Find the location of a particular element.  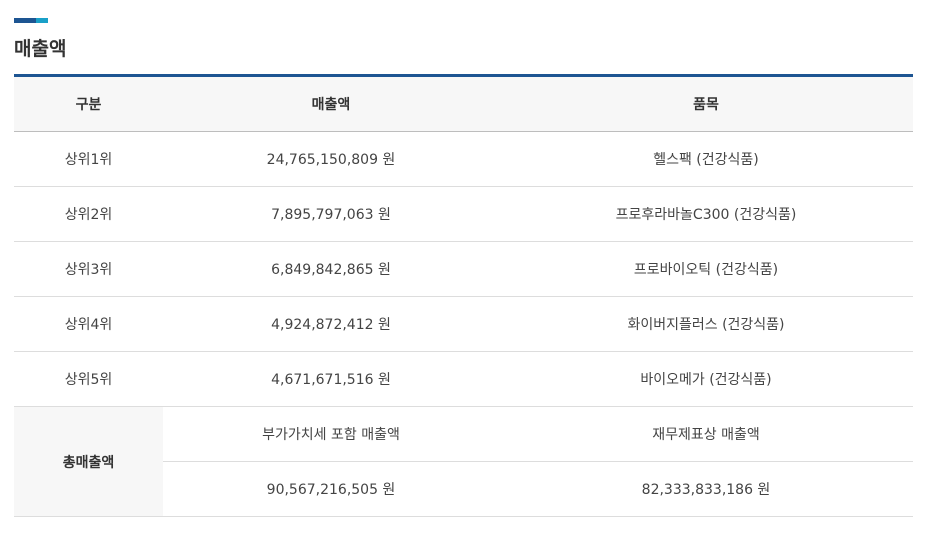

table-row: 상위3위 6,849,842,865 원 프로바이오틱 (건강식품) is located at coordinates (463, 269).